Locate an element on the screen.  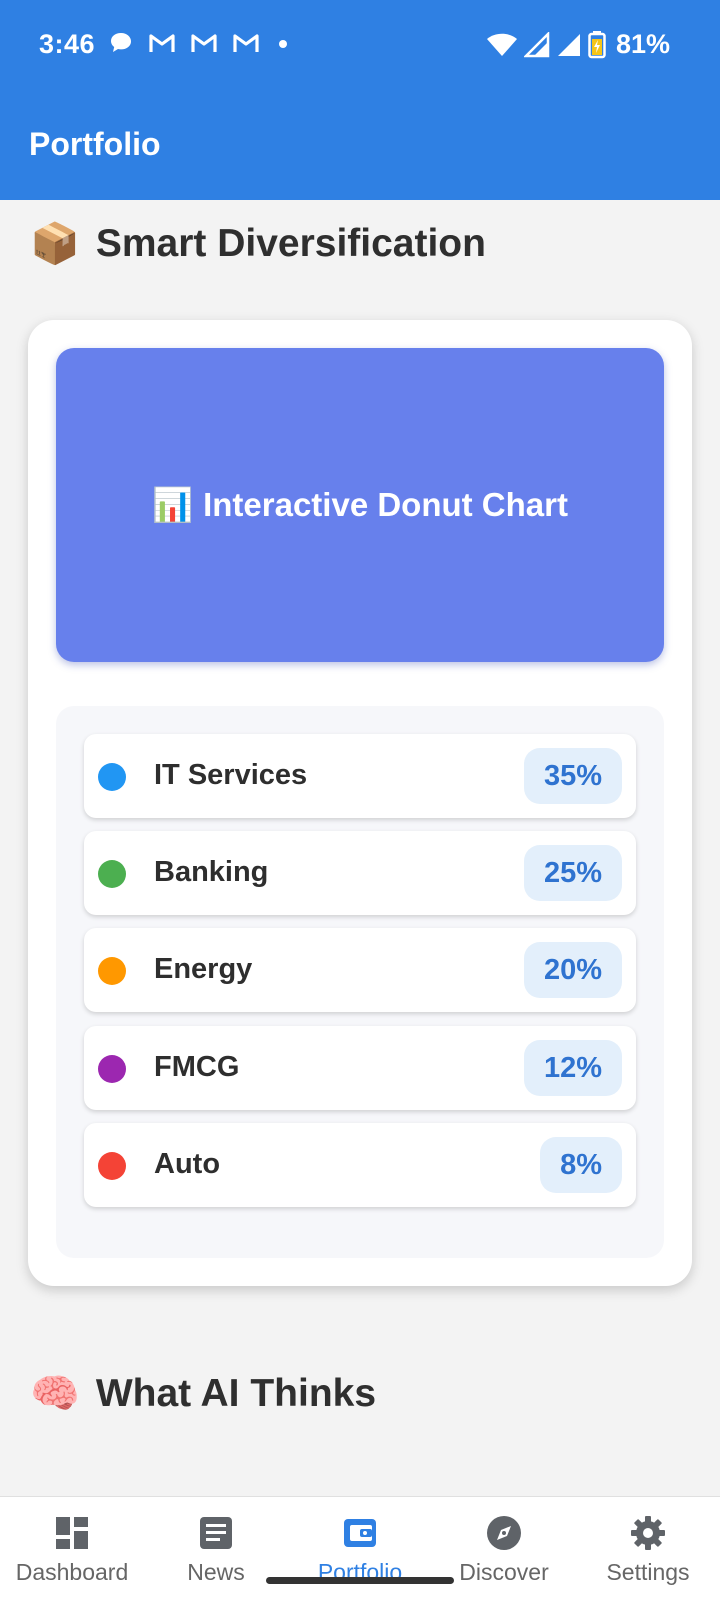
notification-icons is located at coordinates (200, 43).